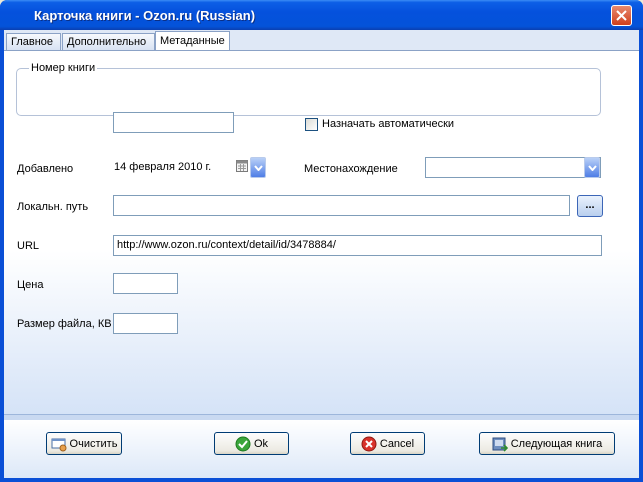 This screenshot has height=482, width=643. I want to click on tab-metadata: Метаданные, so click(192, 41).